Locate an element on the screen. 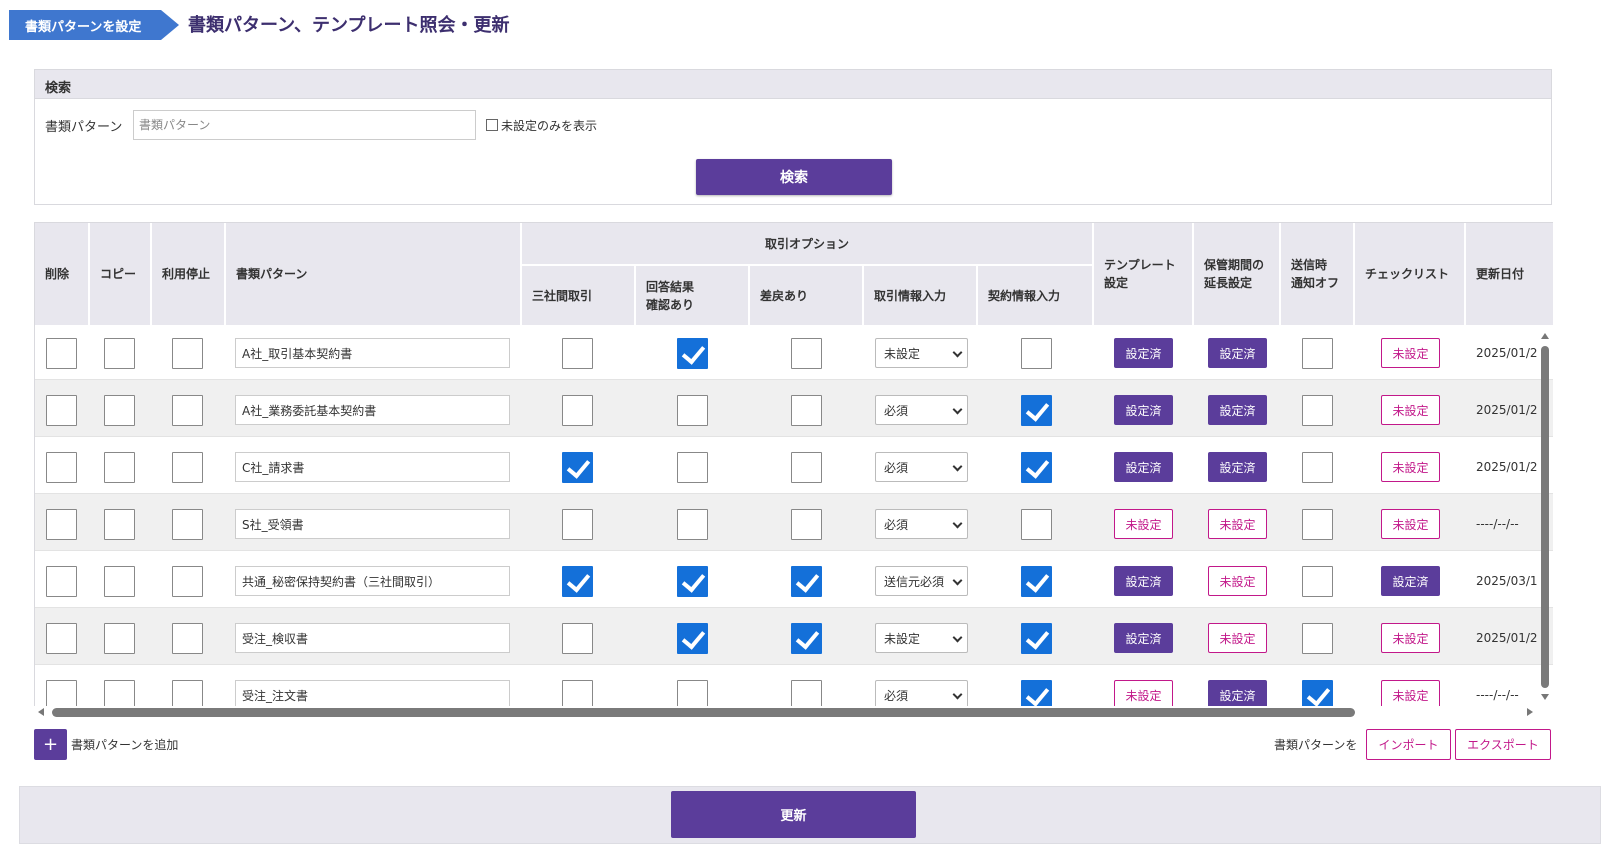 Image resolution: width=1601 pixels, height=864 pixels. unset-only-checkbox is located at coordinates (492, 125).